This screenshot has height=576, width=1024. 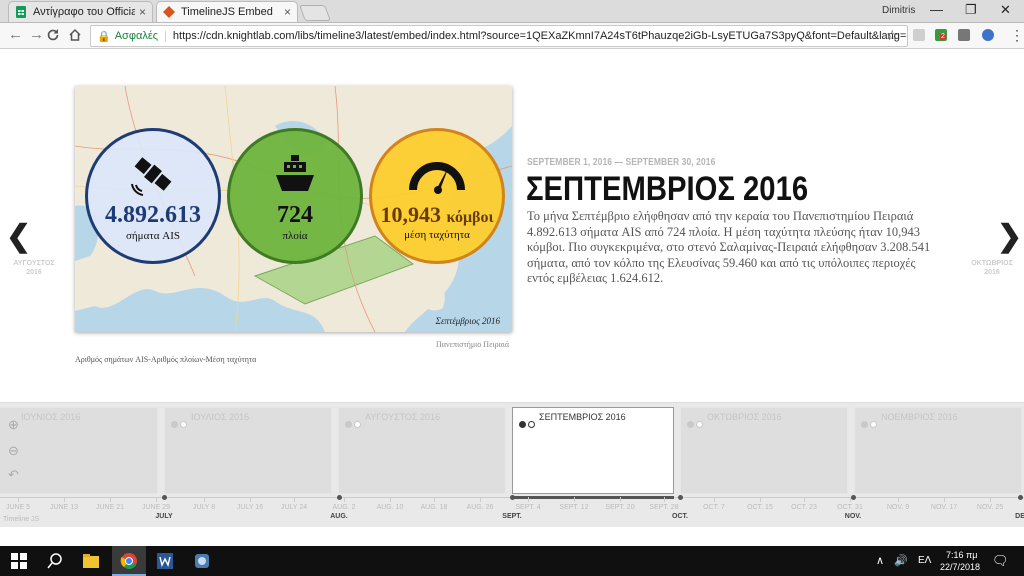 I want to click on next-slide-label: ΟΚΤΩΒΡΙΟΣ 2016, so click(x=992, y=268).